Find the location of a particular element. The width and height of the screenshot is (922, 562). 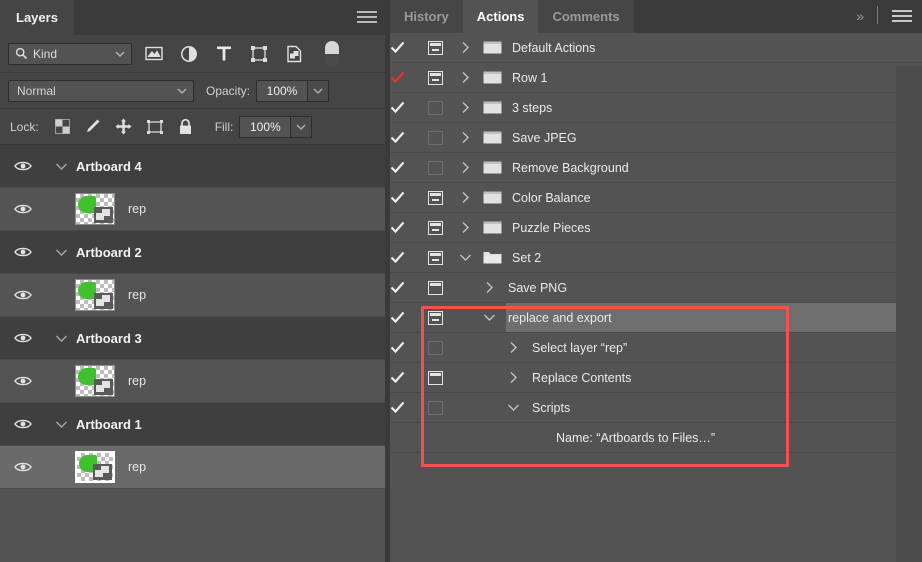

action-row: Scripts is located at coordinates (656, 408).